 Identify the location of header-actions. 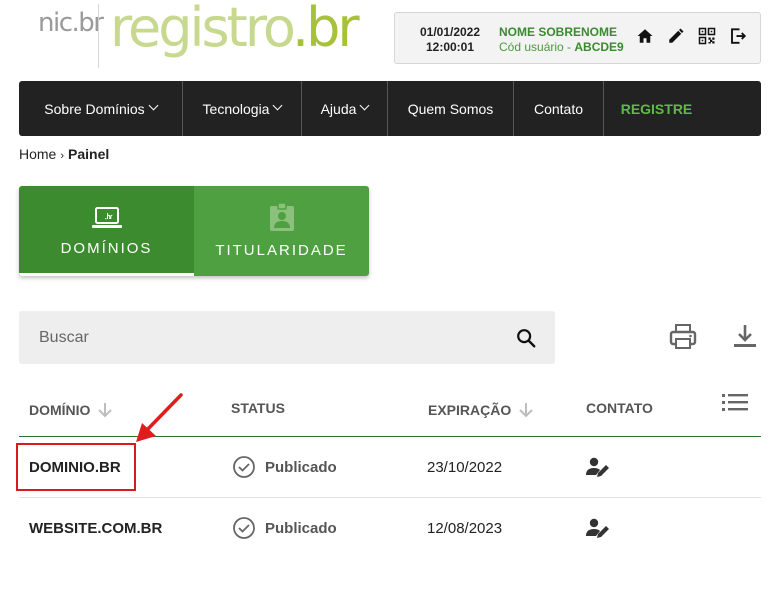
(691, 36).